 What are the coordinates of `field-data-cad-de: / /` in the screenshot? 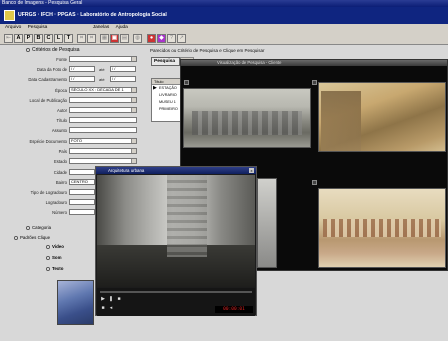 It's located at (82, 79).